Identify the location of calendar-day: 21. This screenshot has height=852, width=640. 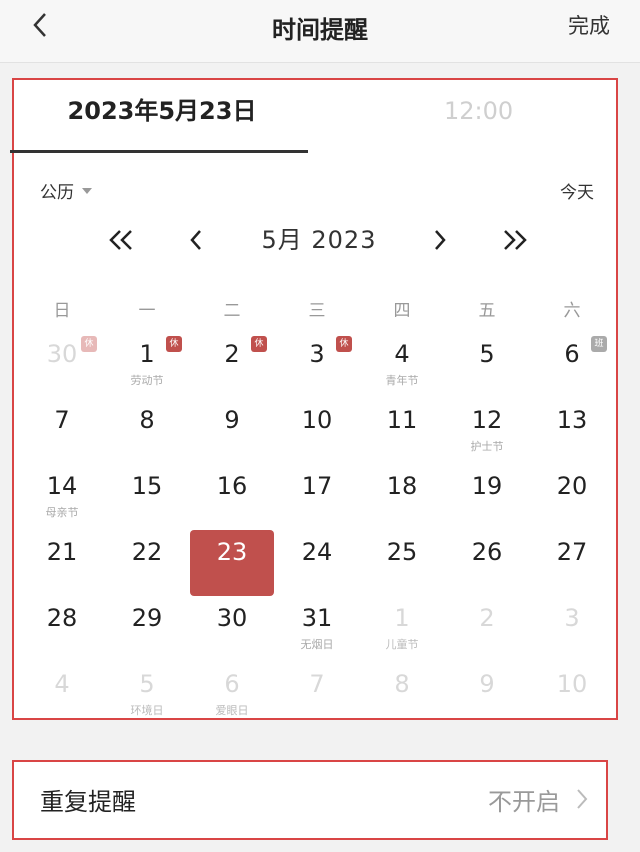
(62, 562).